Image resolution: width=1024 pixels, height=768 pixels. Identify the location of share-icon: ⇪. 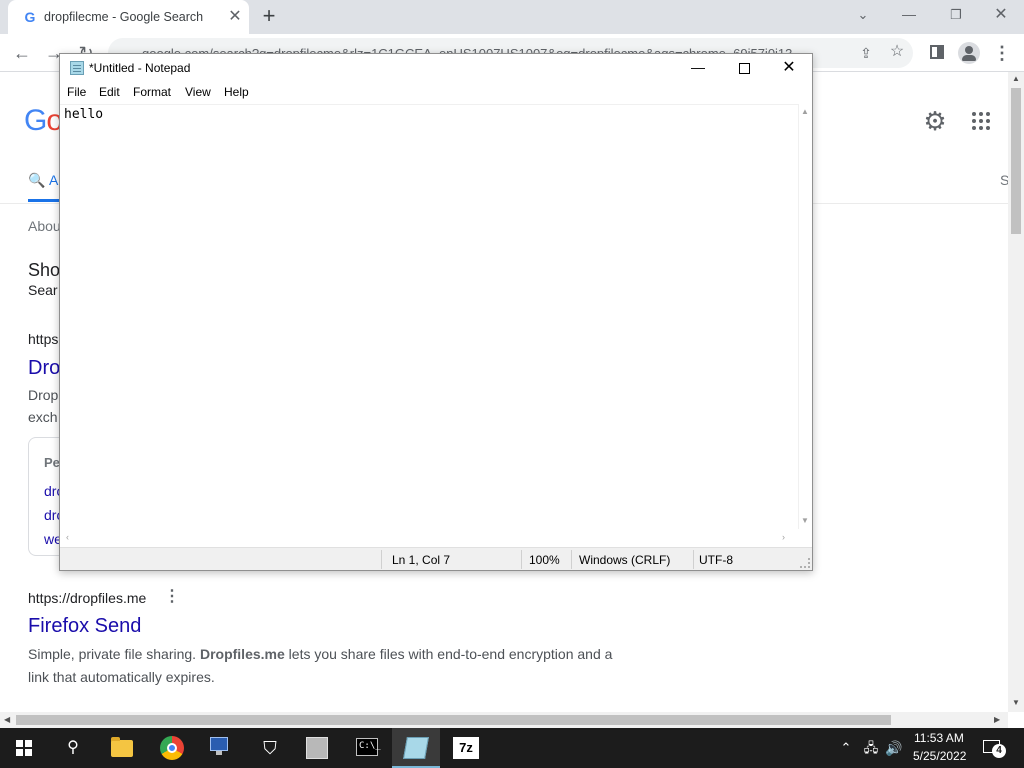
(866, 53).